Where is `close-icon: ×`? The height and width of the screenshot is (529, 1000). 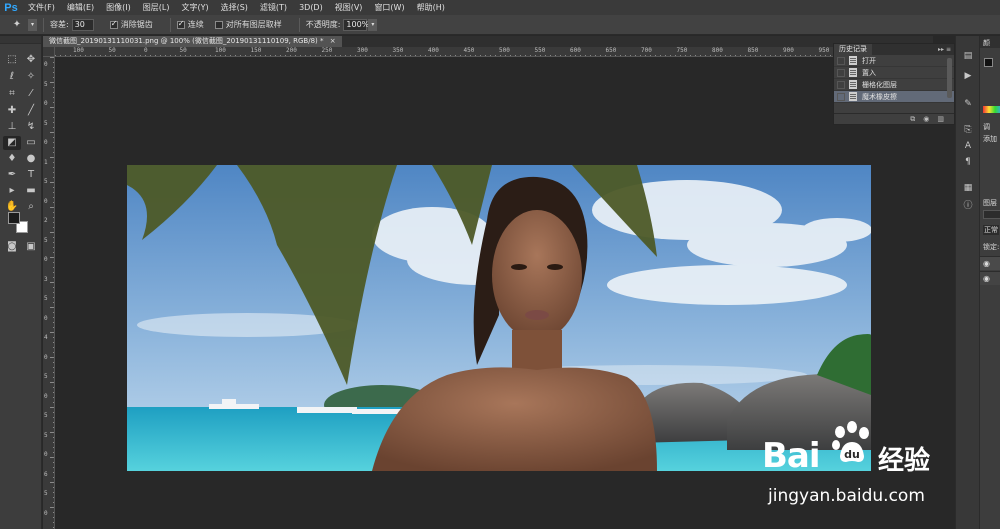 close-icon: × is located at coordinates (333, 41).